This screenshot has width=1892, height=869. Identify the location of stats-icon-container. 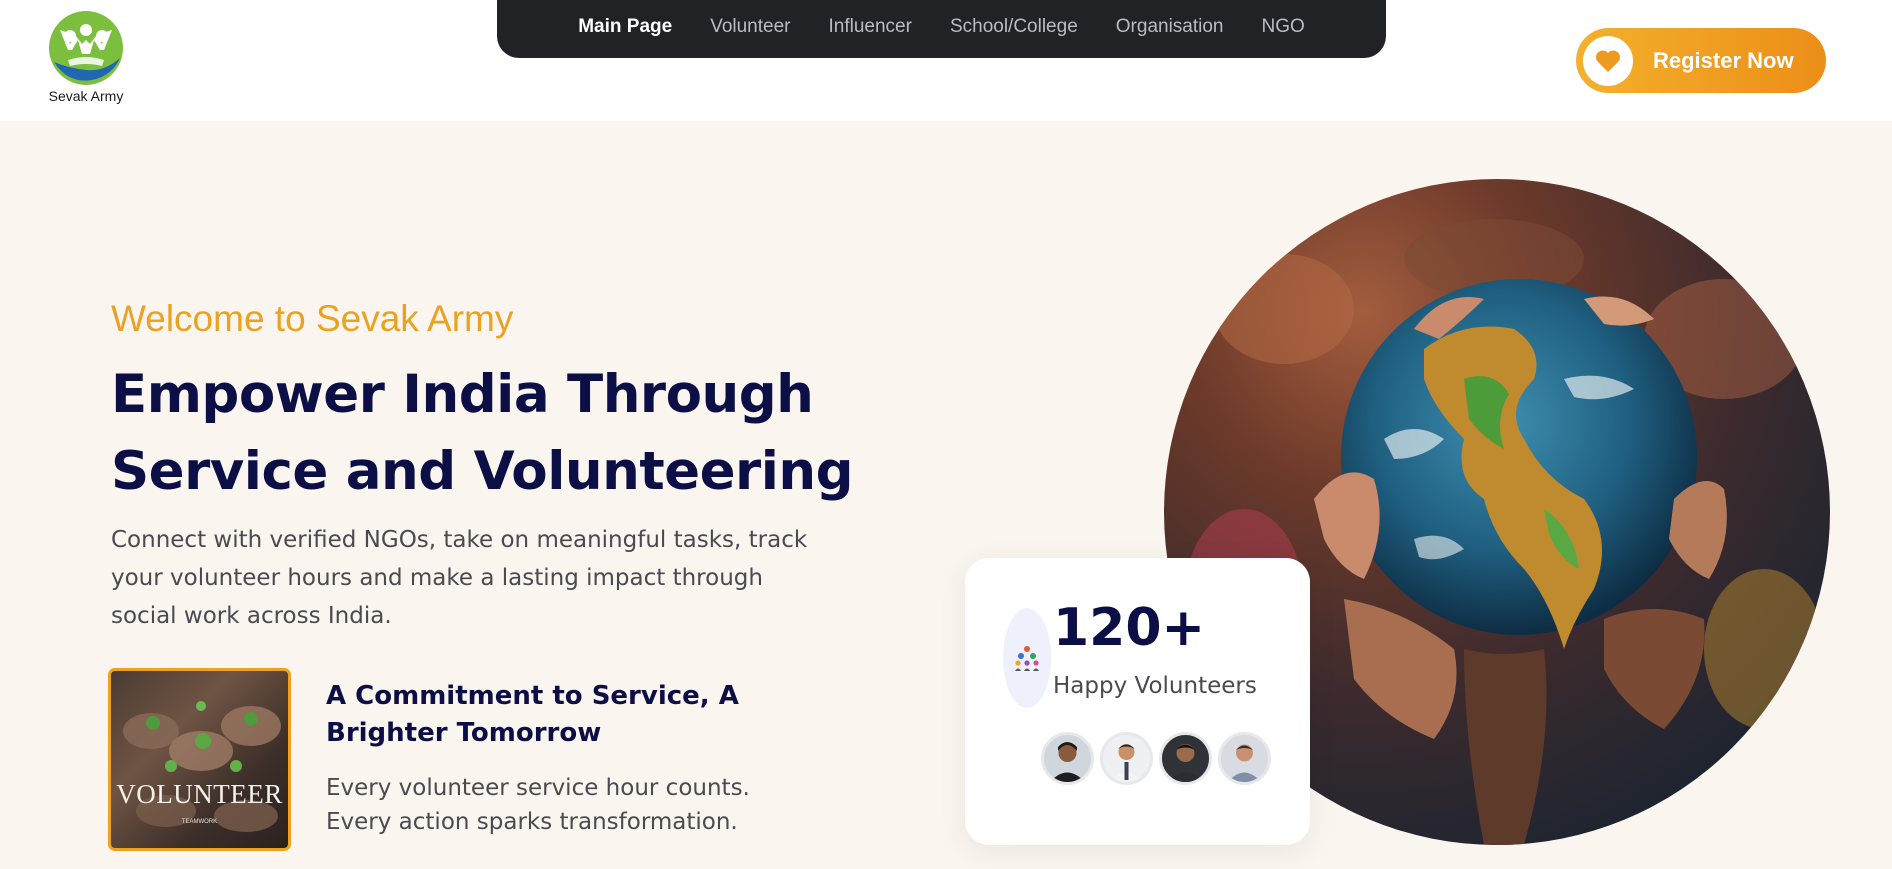
(1027, 658).